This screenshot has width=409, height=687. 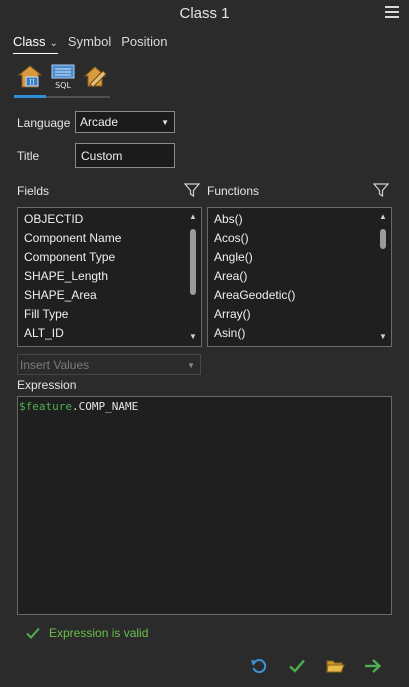 I want to click on list-item: Acos(), so click(x=231, y=238).